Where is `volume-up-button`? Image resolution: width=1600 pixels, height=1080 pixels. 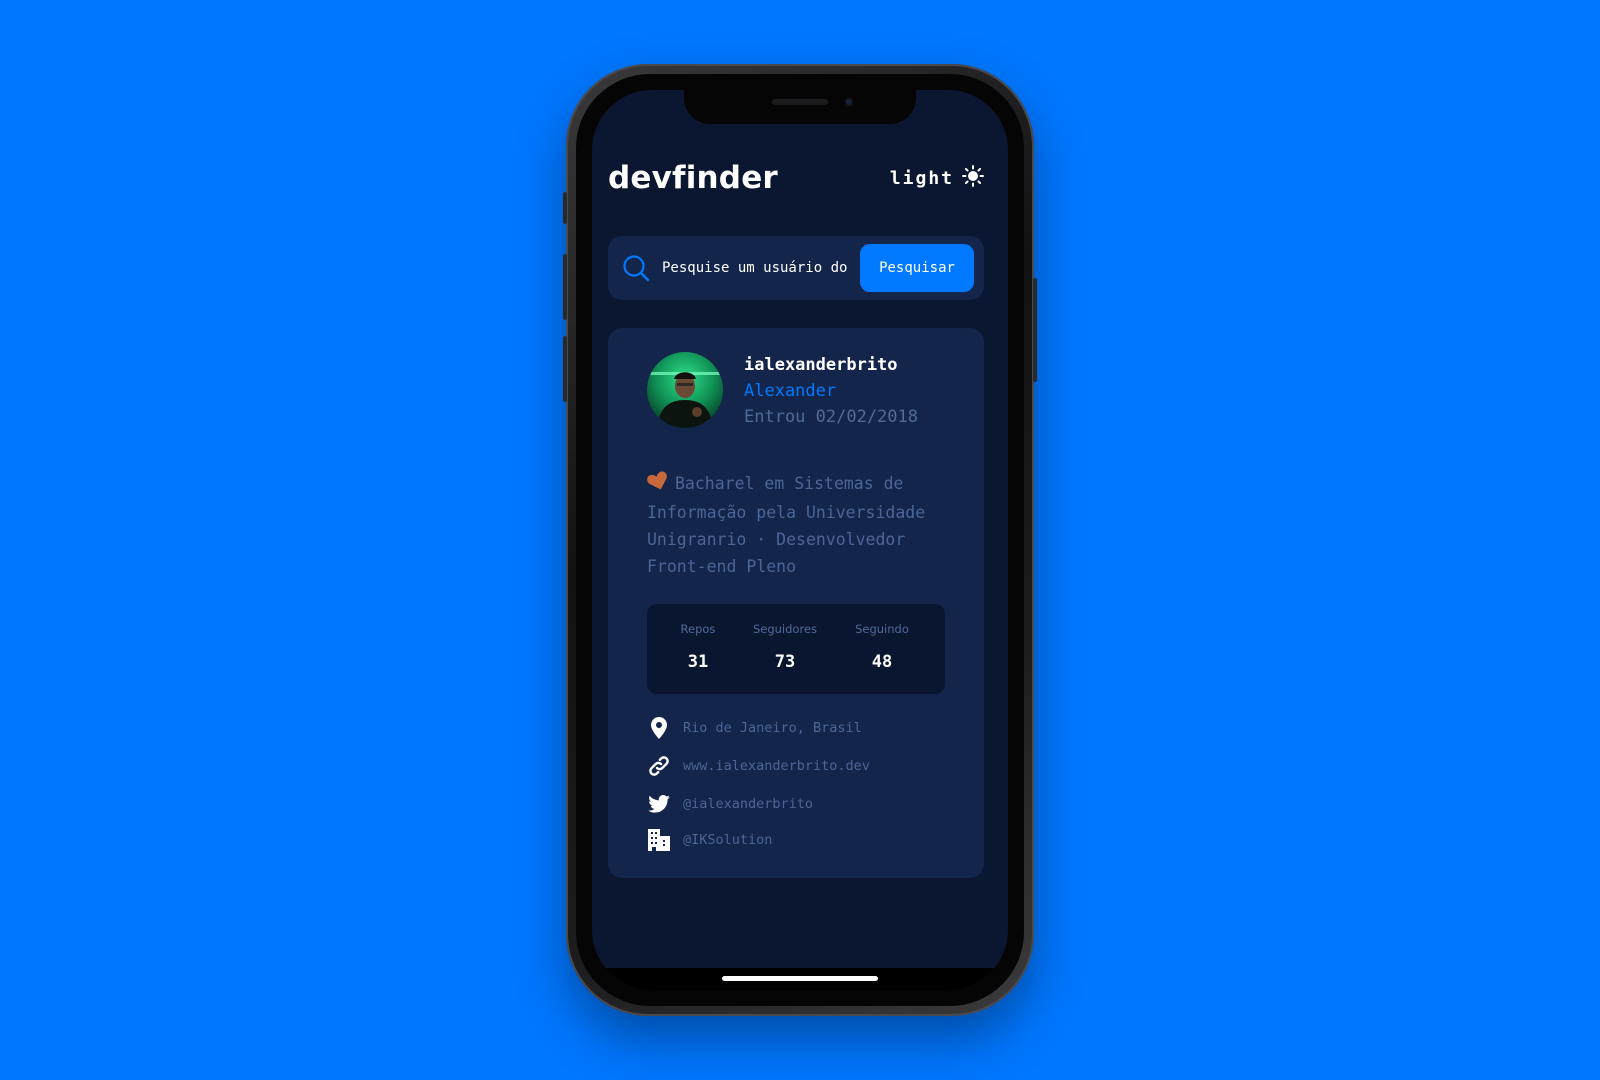 volume-up-button is located at coordinates (565, 287).